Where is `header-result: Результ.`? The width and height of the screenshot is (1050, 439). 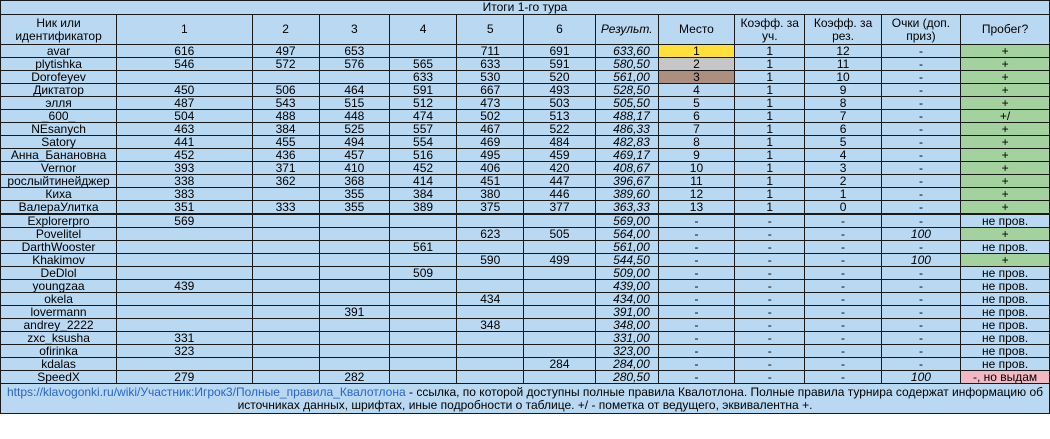
header-result: Результ. is located at coordinates (626, 29).